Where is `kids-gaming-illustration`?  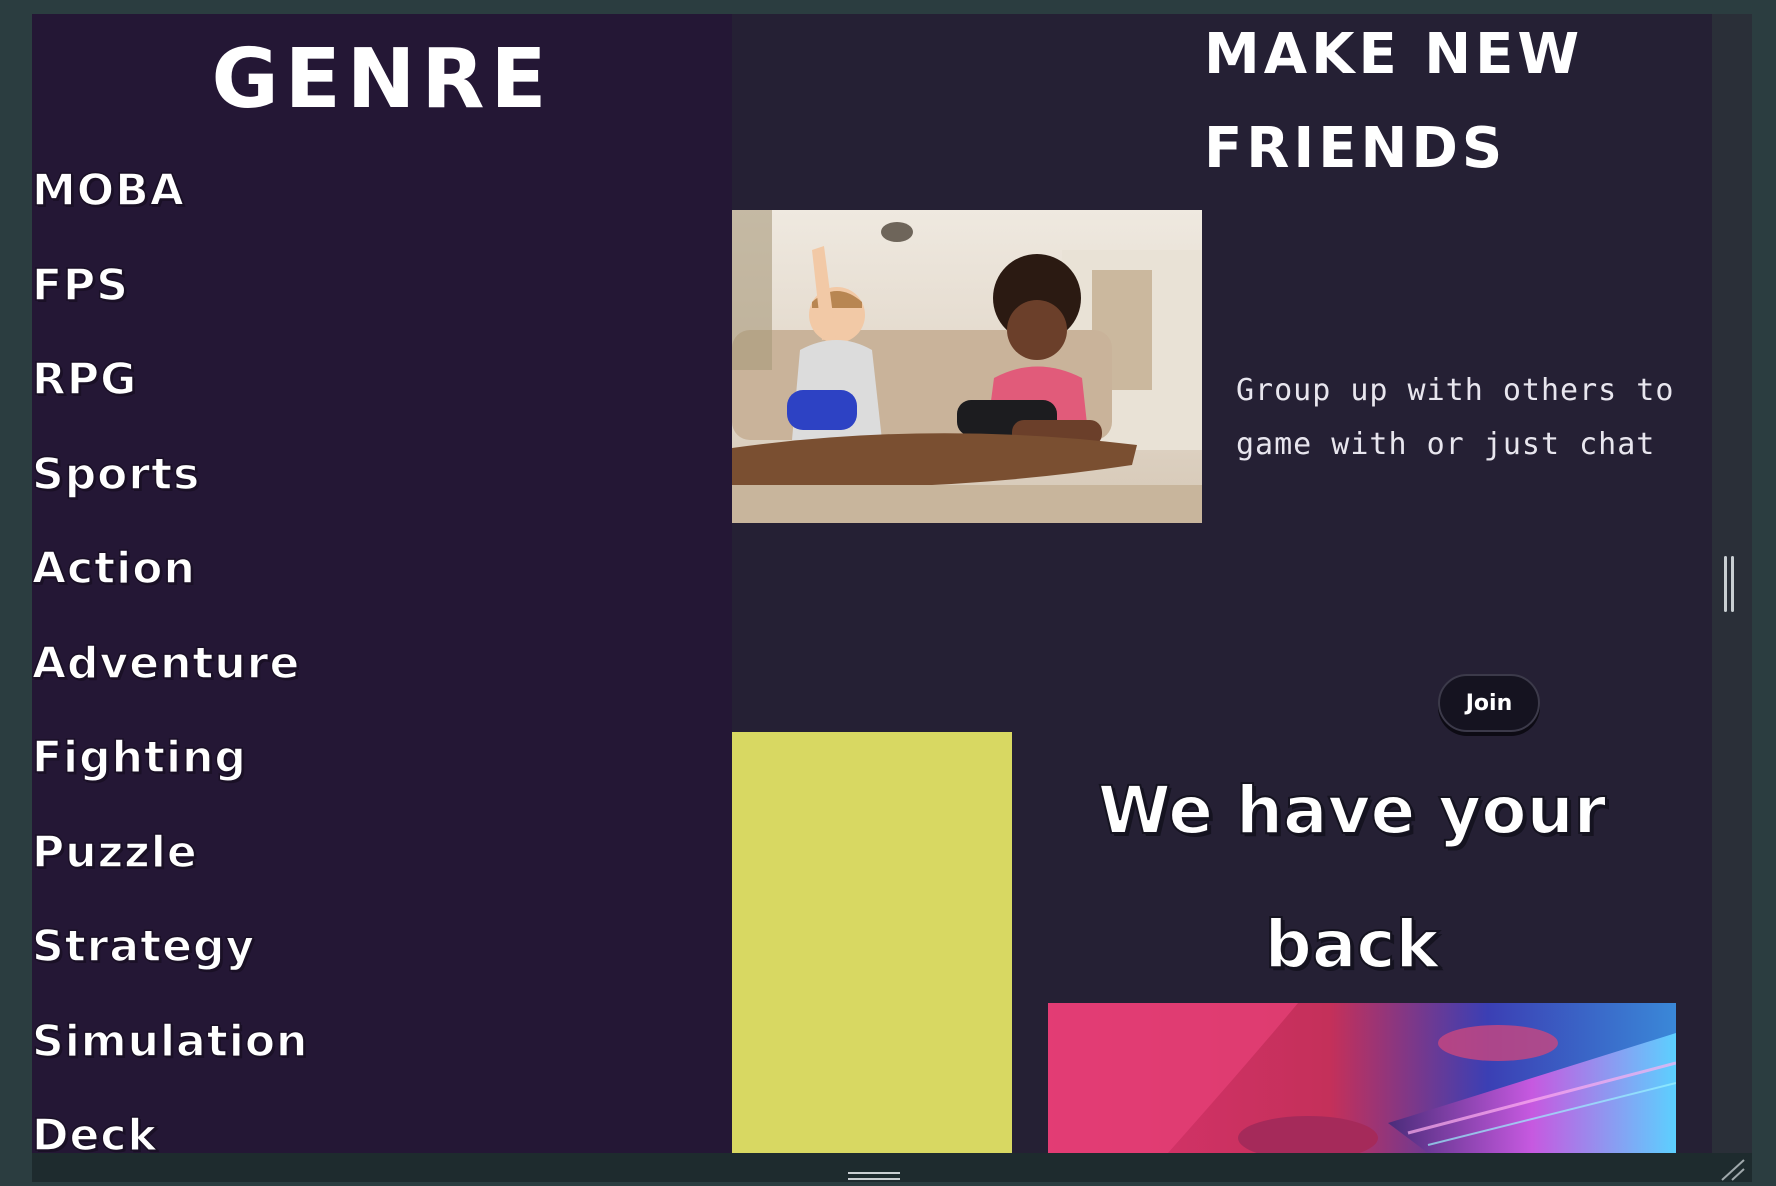
kids-gaming-illustration is located at coordinates (967, 366).